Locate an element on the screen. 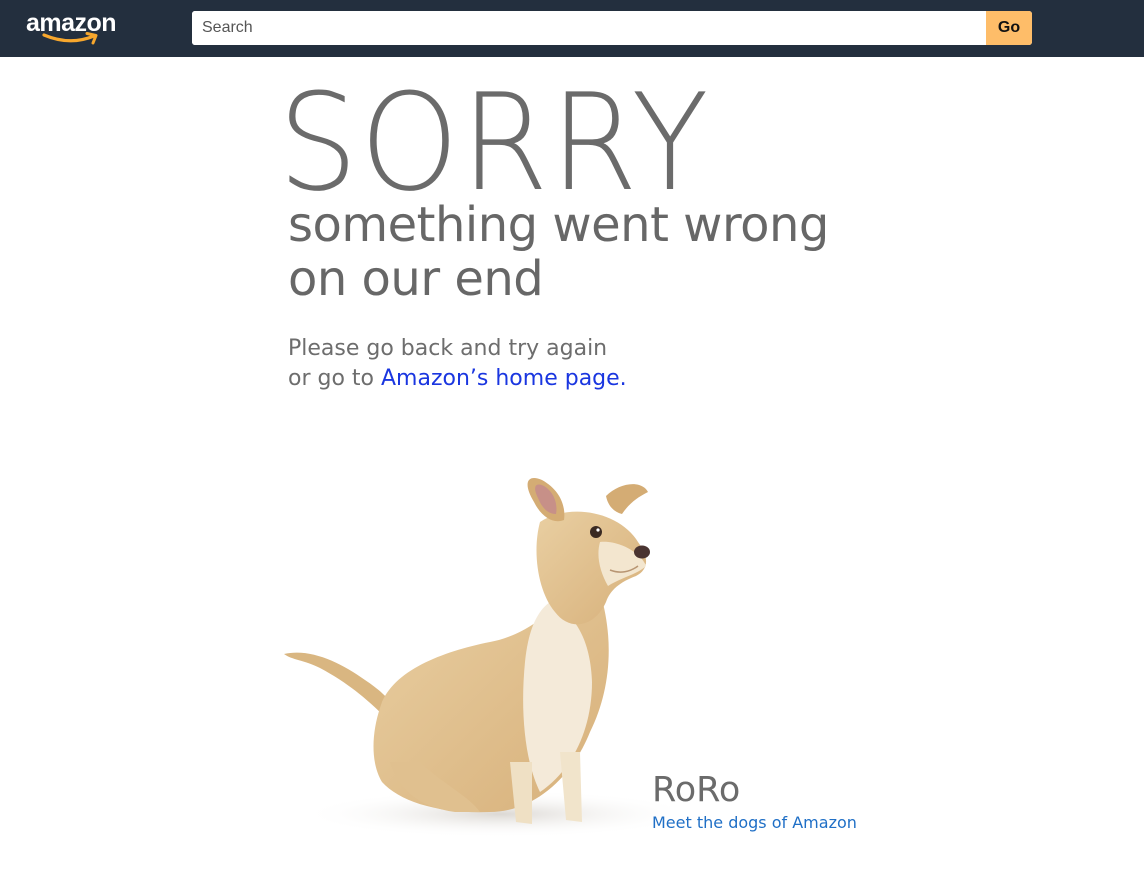 This screenshot has width=1144, height=892. amazon-smile-arrow-icon is located at coordinates (70, 38).